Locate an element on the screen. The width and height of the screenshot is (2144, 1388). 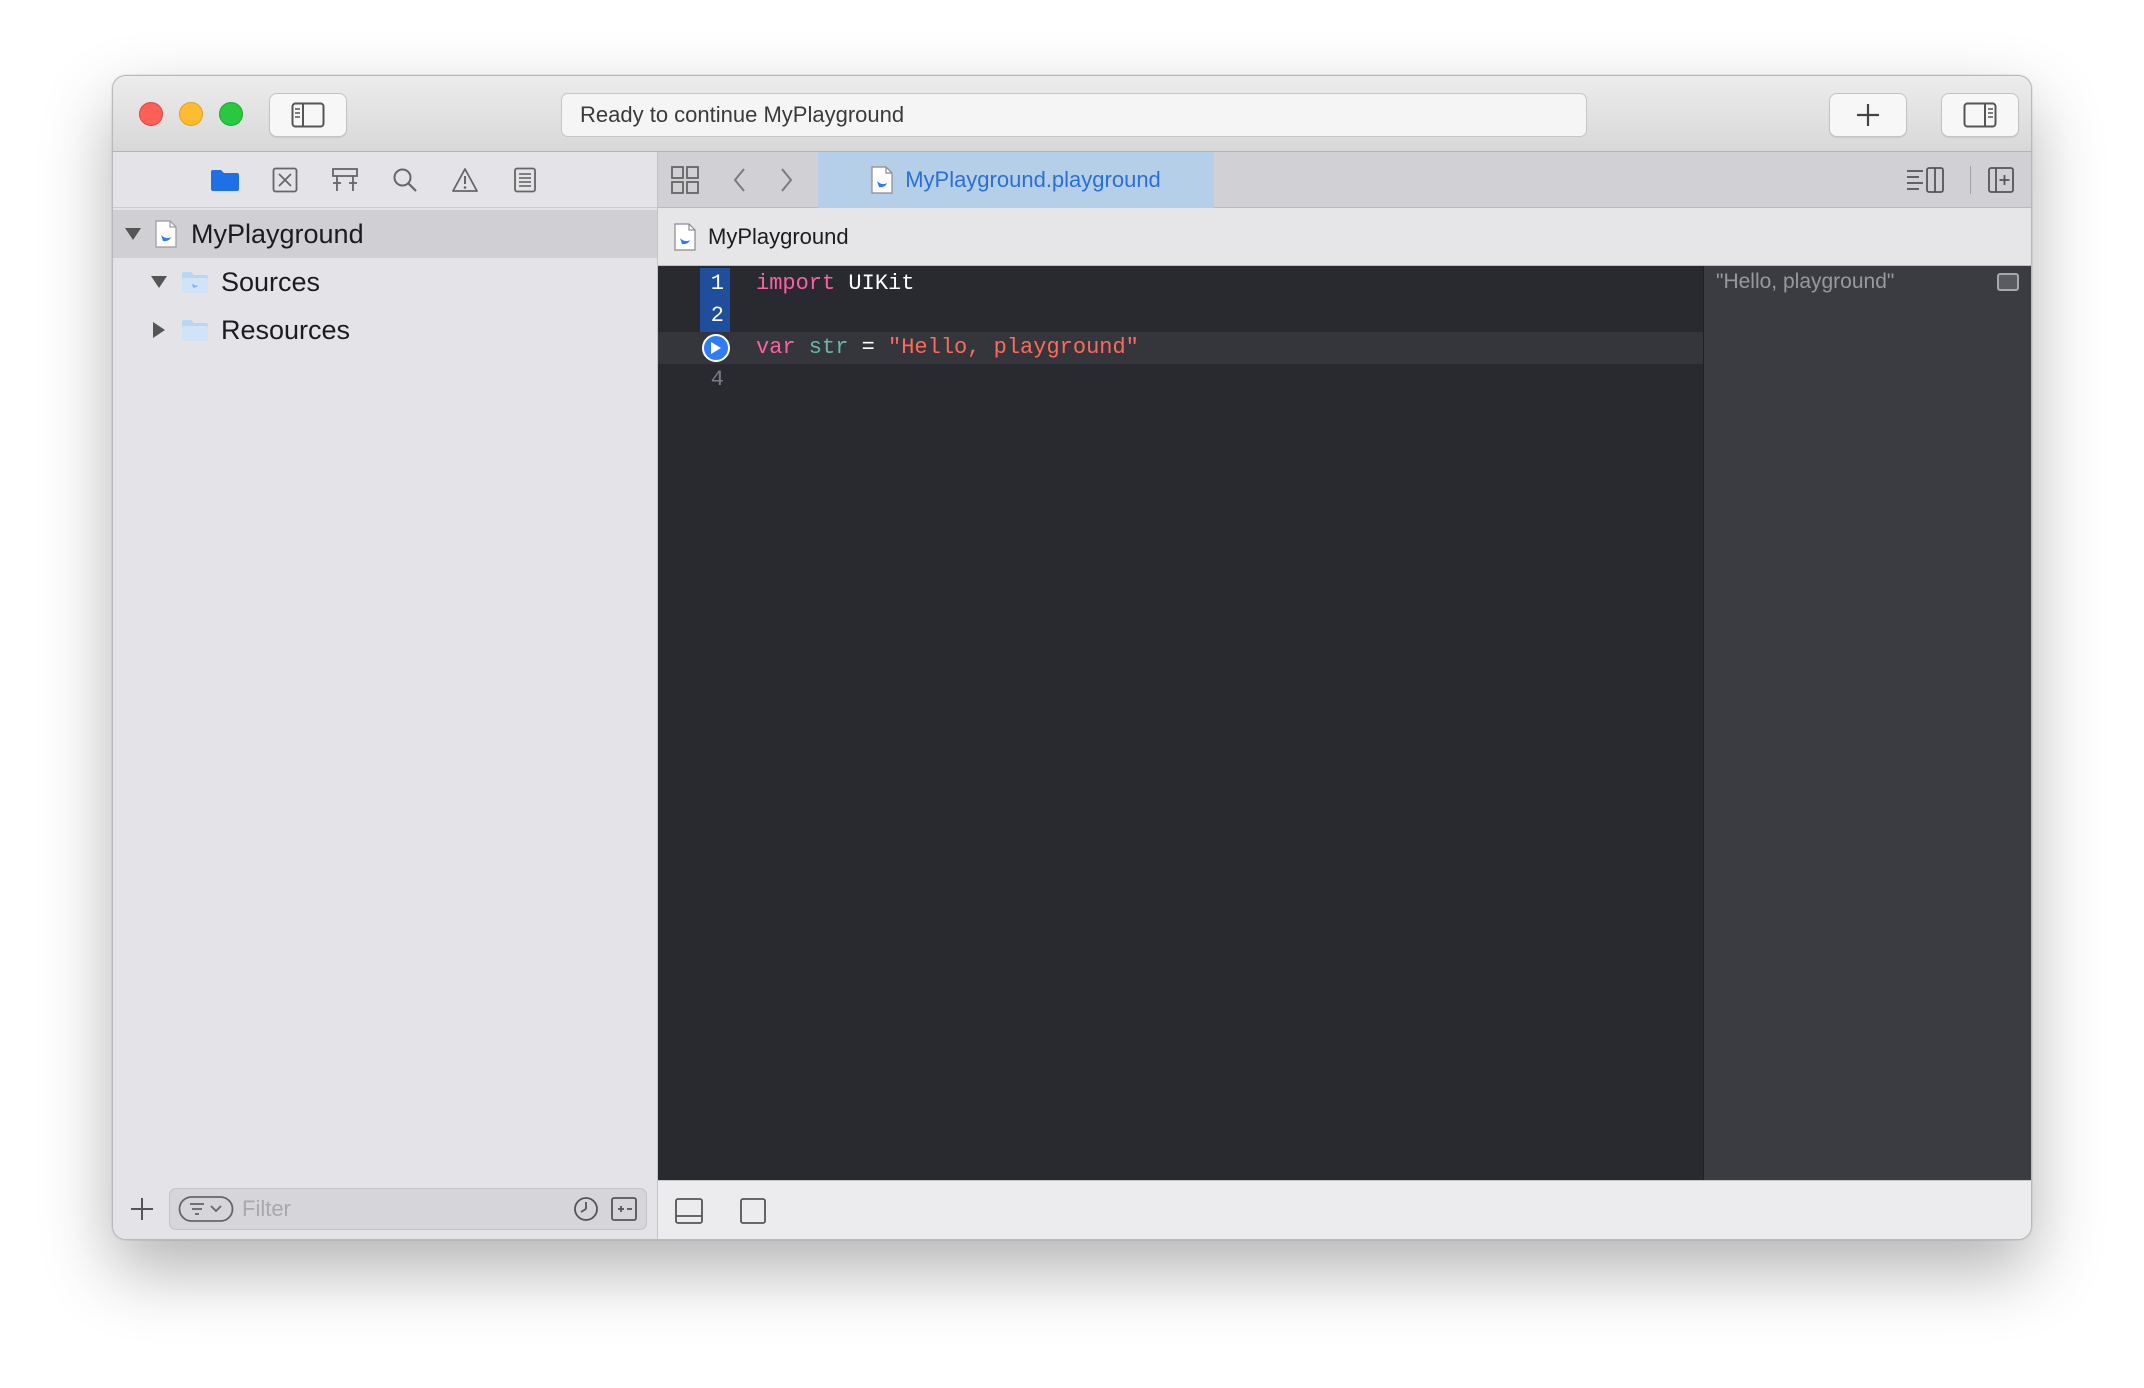
report-icon is located at coordinates (525, 179).